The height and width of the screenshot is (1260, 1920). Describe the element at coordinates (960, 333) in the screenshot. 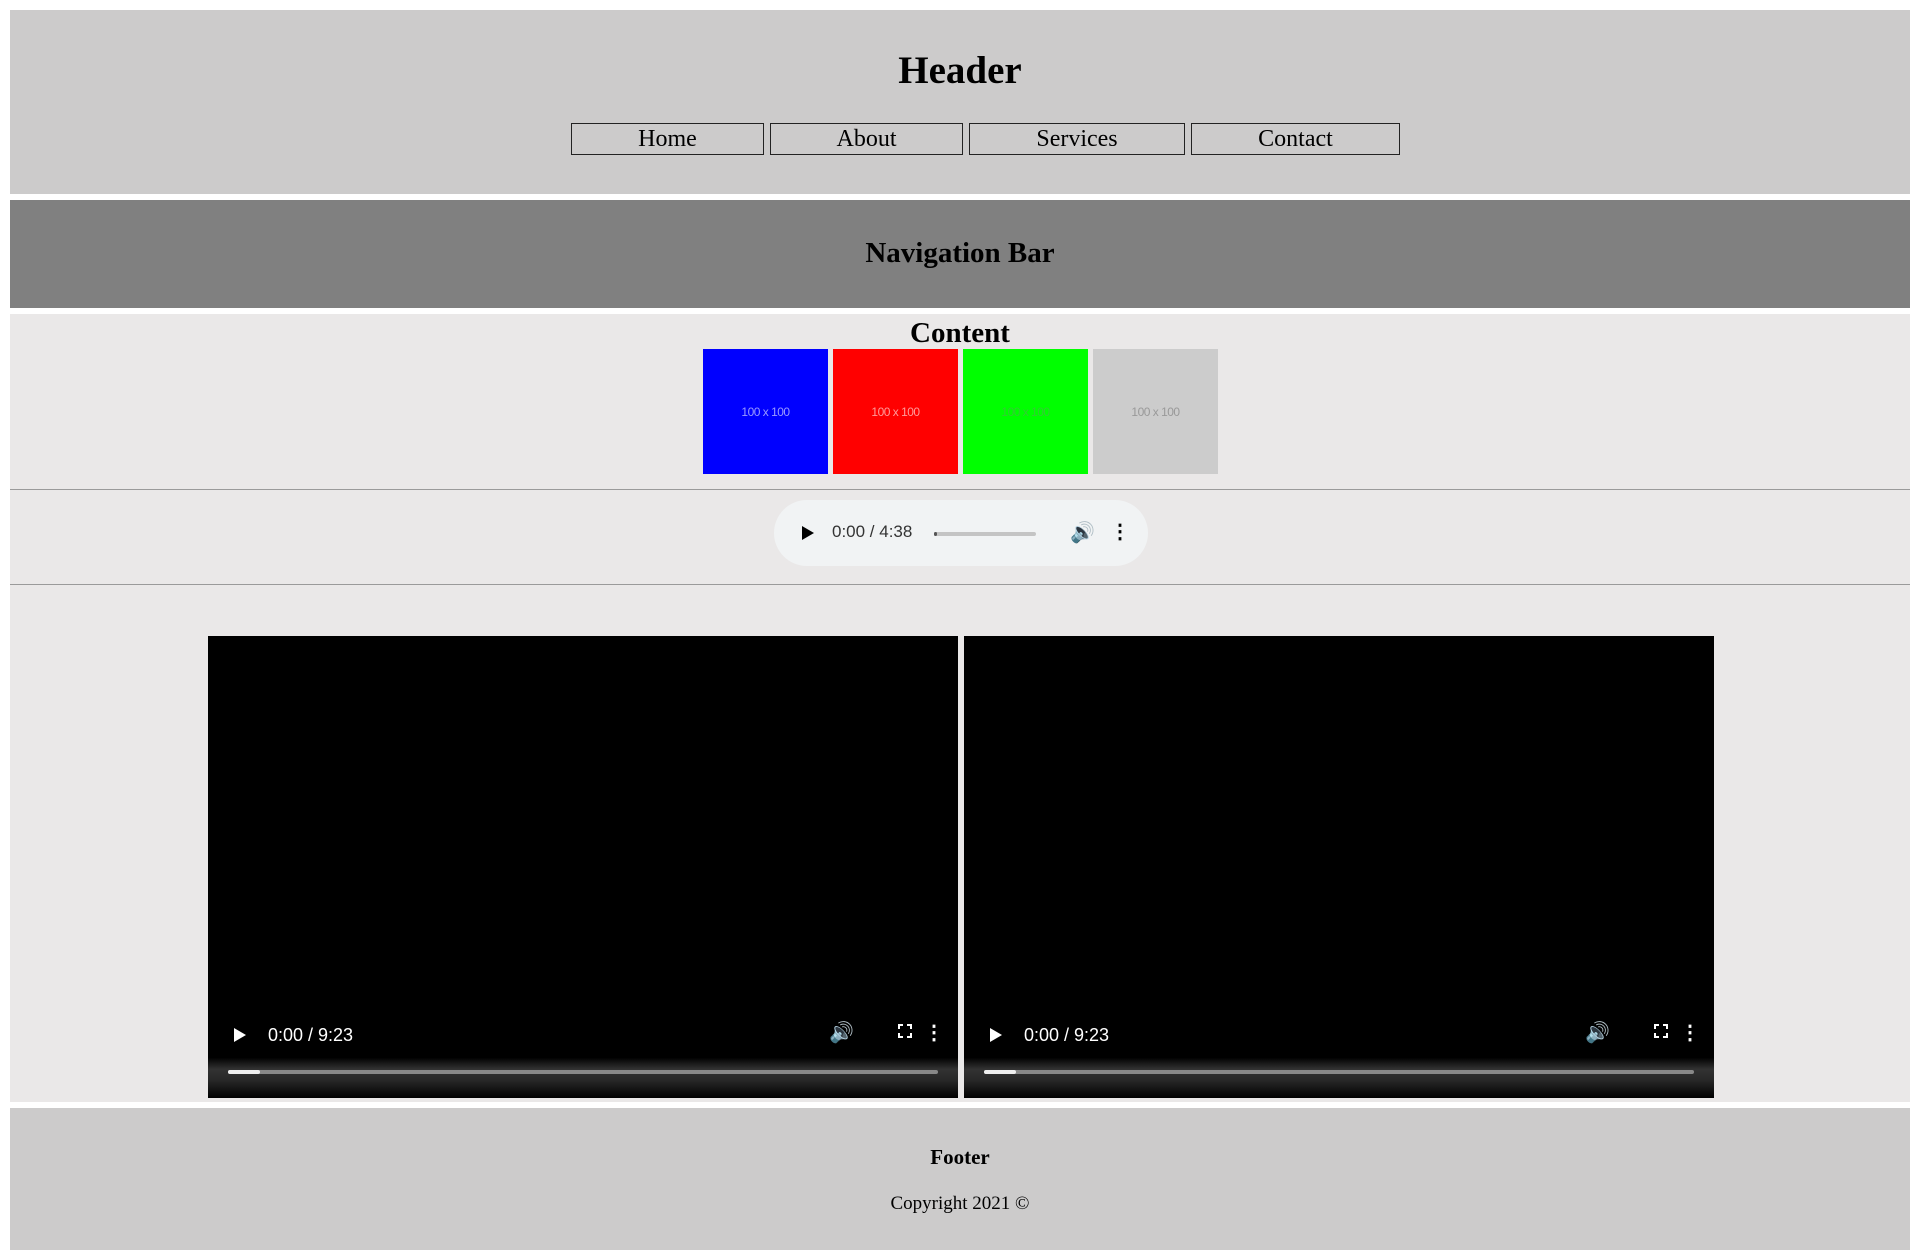

I see `content-title: Content` at that location.